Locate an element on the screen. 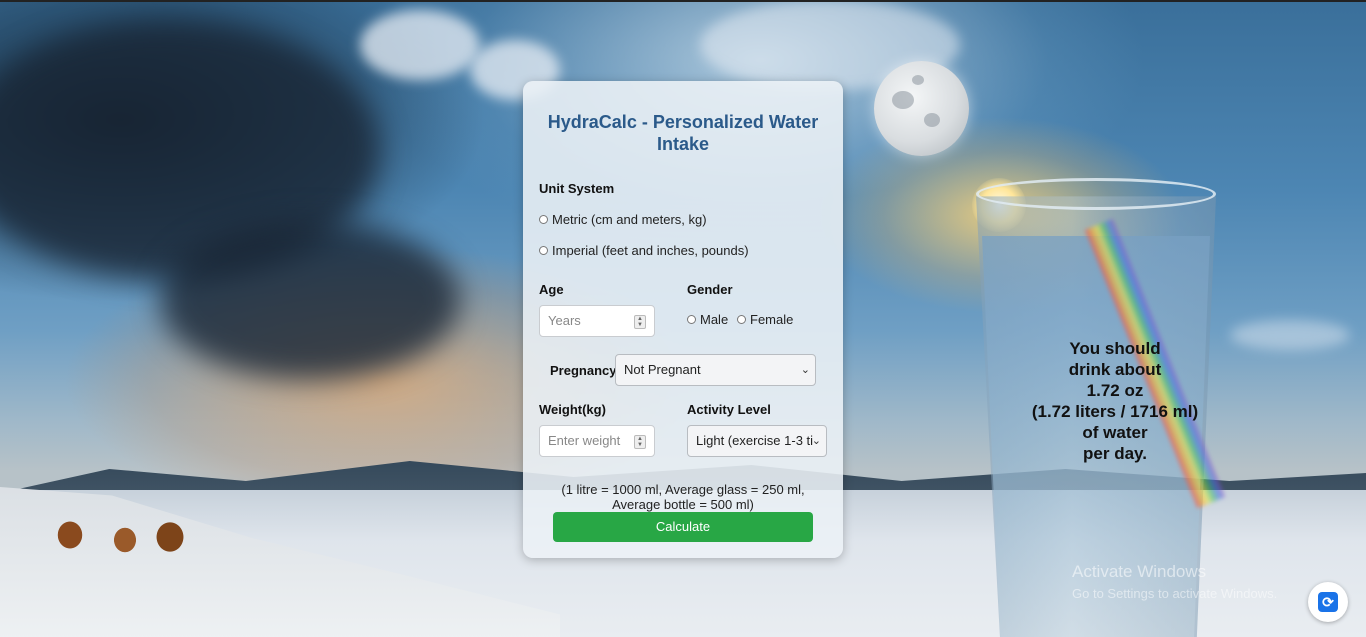 The width and height of the screenshot is (1366, 637). result-line: per day. is located at coordinates (1115, 453).